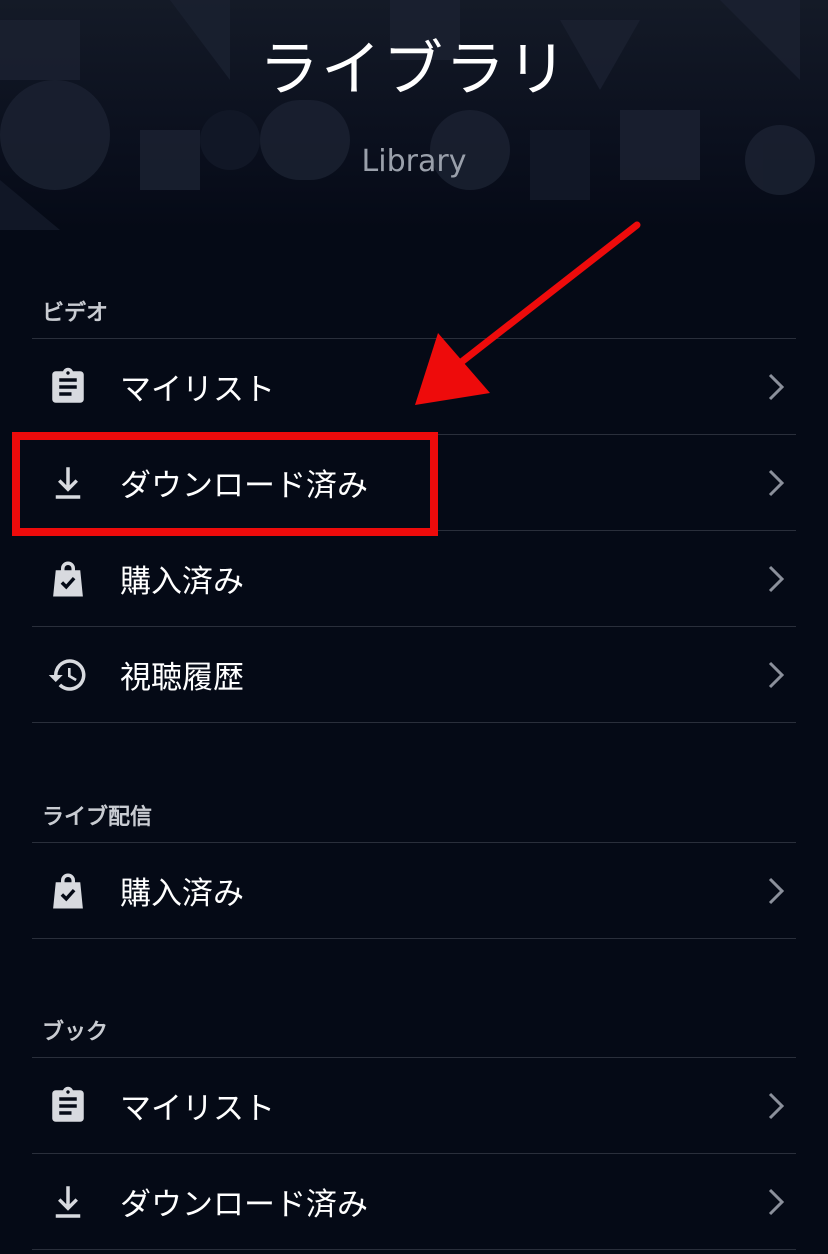 This screenshot has height=1254, width=828. What do you see at coordinates (414, 675) in the screenshot?
I see `list-item-video-history: 視聴履歴` at bounding box center [414, 675].